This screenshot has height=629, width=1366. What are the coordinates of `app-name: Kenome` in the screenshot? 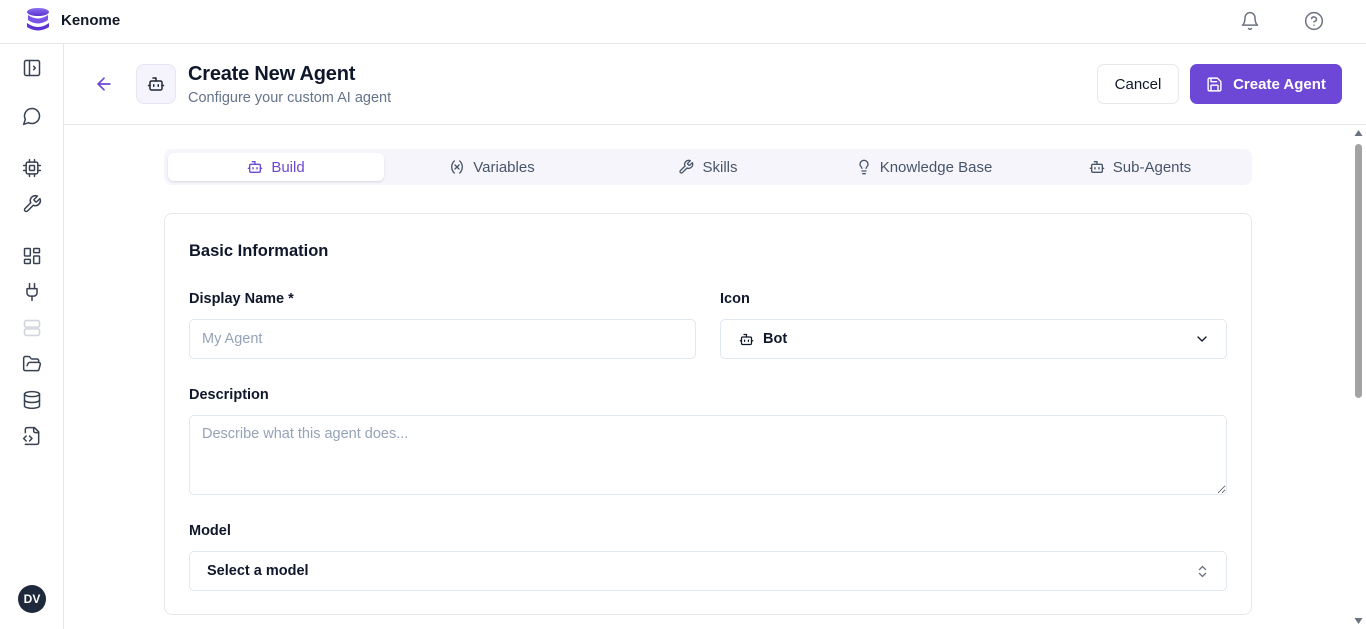 It's located at (91, 20).